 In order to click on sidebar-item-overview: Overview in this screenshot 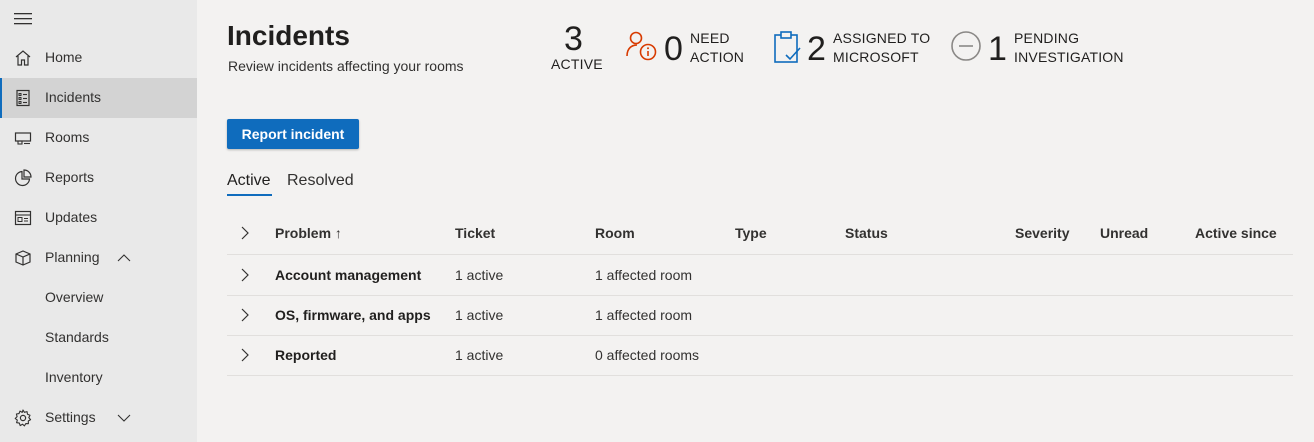, I will do `click(98, 298)`.